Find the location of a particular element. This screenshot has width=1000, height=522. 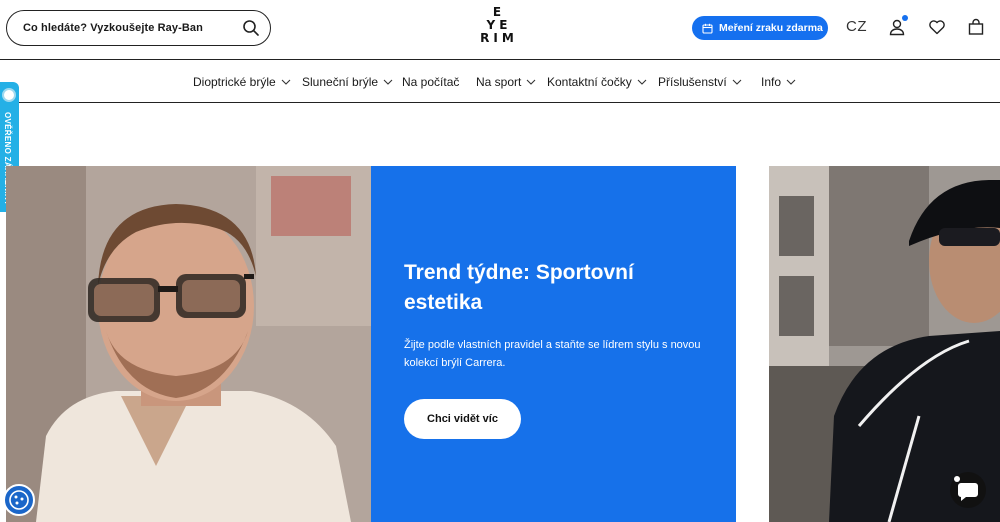

cookie-icon is located at coordinates (19, 500).